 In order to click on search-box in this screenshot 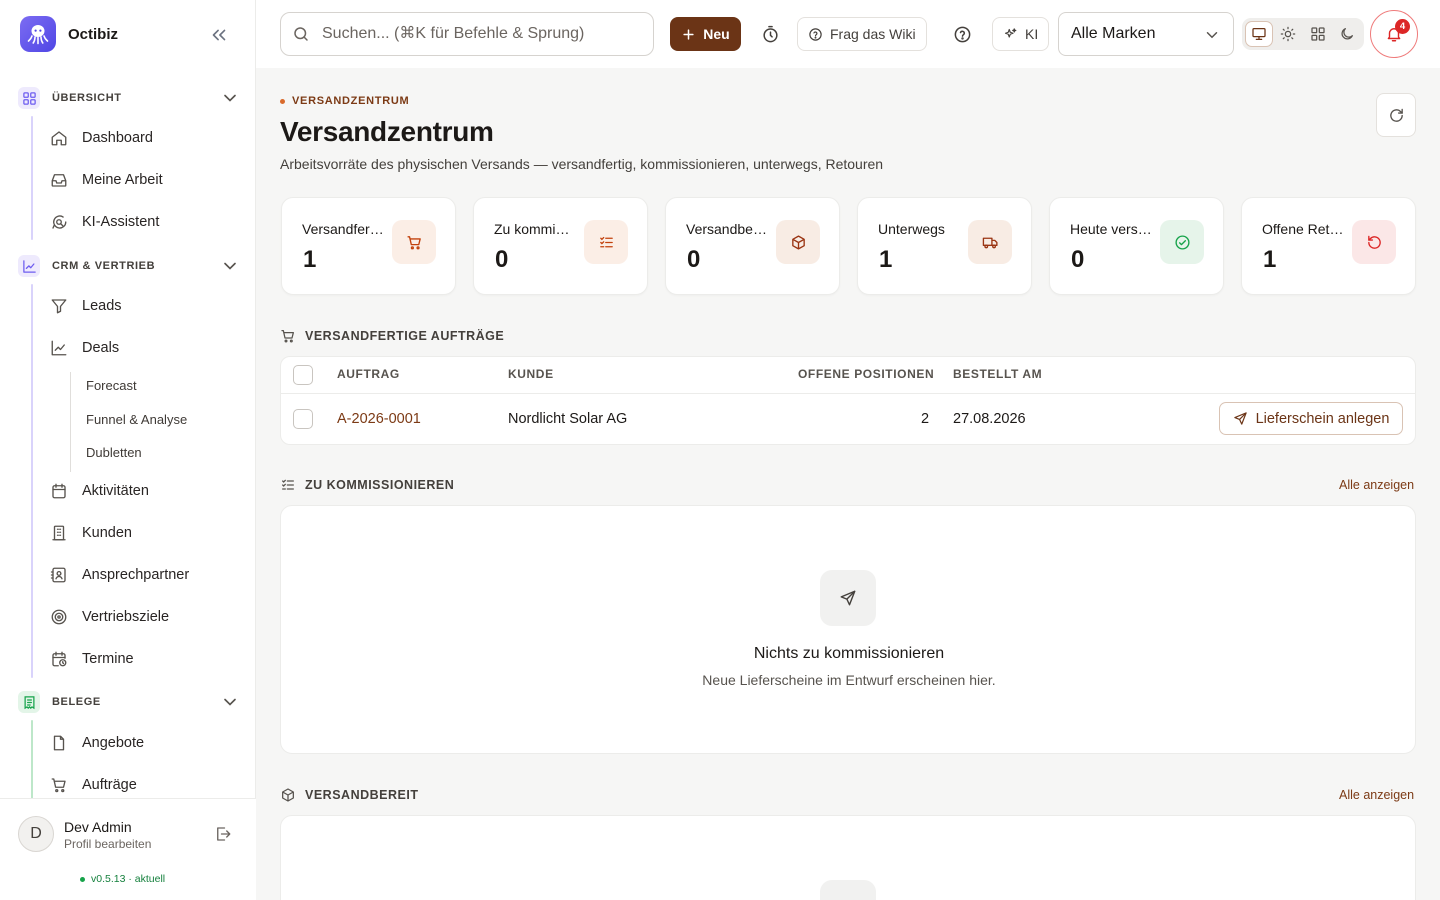, I will do `click(467, 34)`.